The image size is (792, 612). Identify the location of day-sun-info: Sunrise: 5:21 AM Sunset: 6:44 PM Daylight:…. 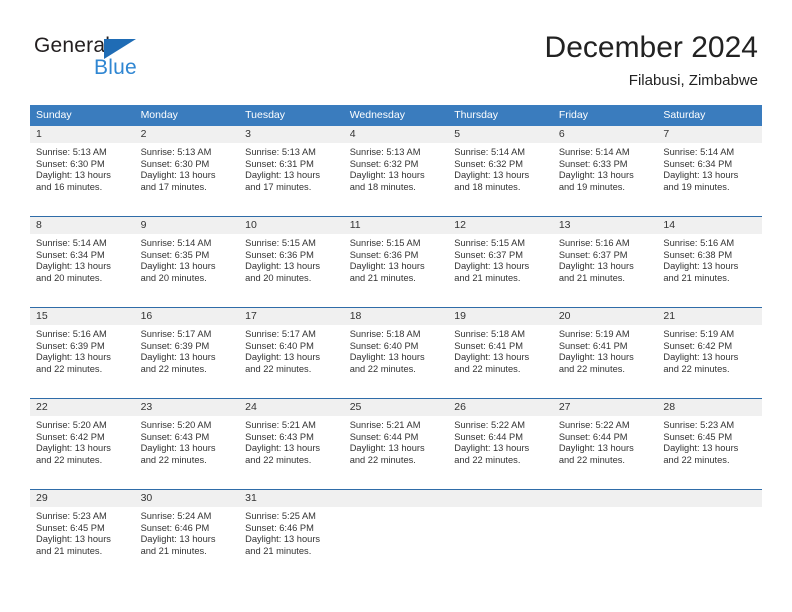
(396, 441).